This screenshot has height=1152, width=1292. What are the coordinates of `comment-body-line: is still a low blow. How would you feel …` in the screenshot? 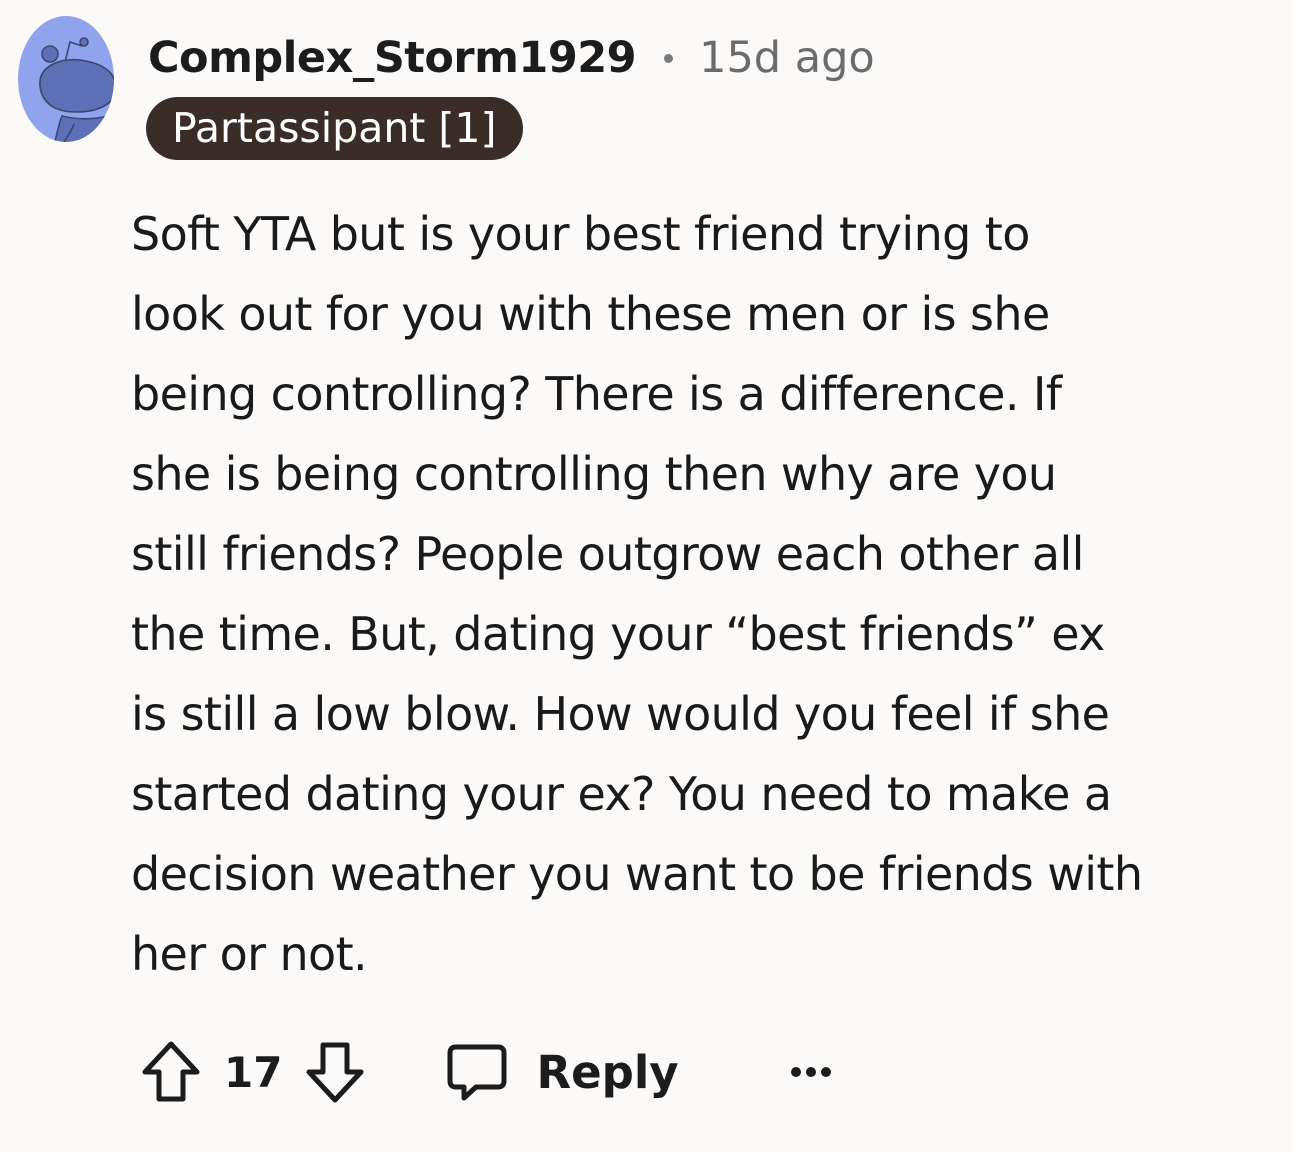 It's located at (620, 714).